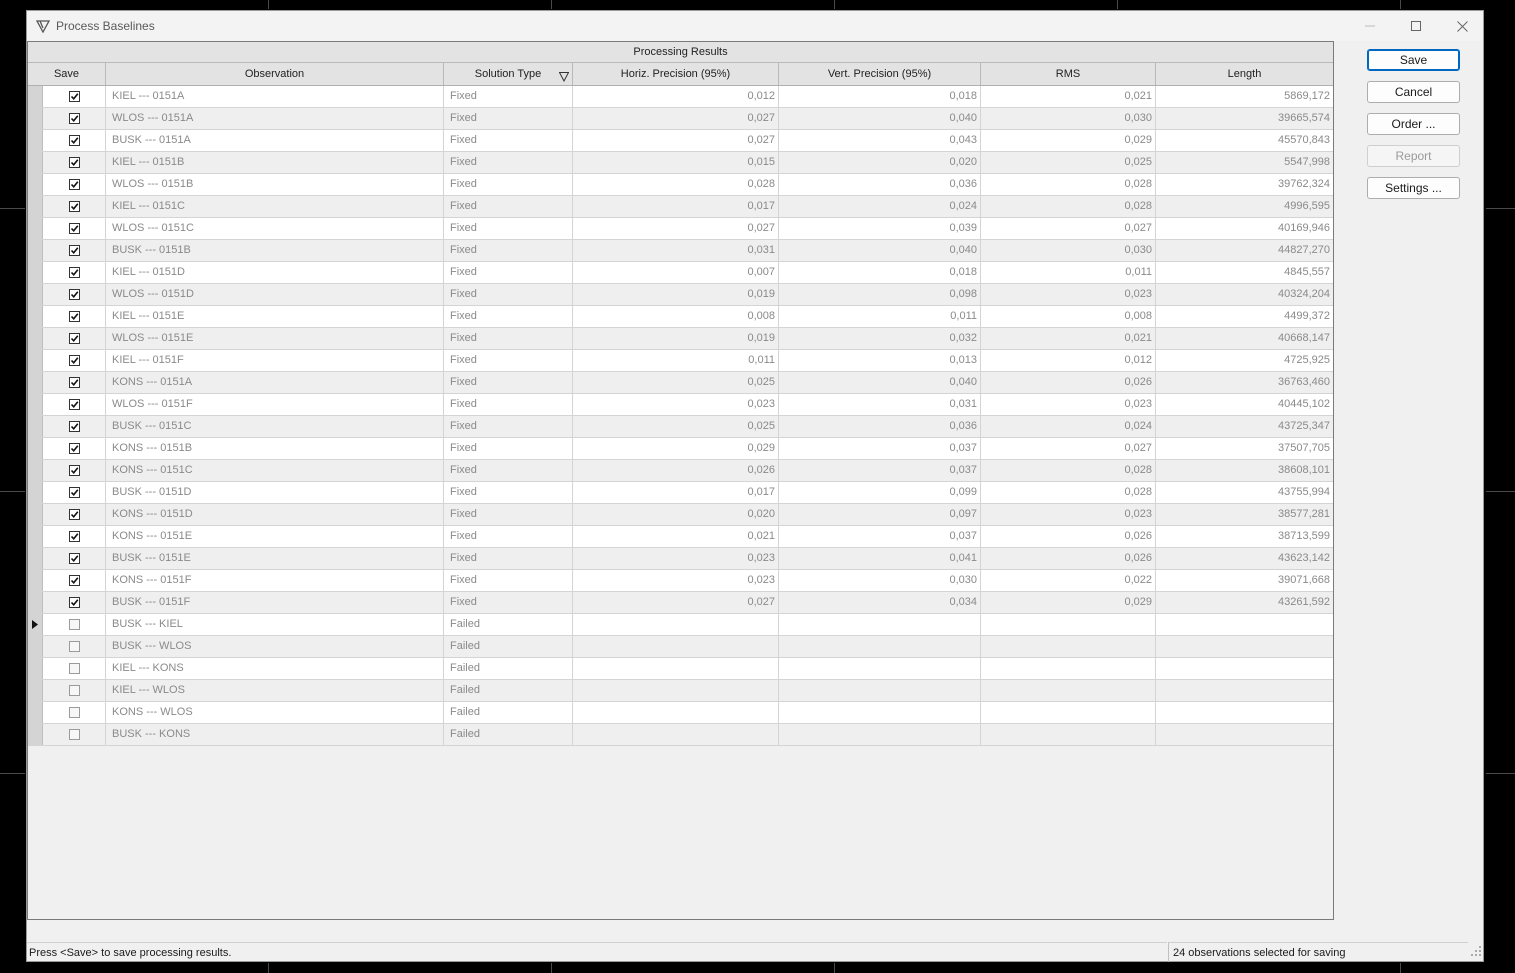 This screenshot has height=973, width=1515. I want to click on observation-cell: BUSK --- 0151A, so click(275, 140).